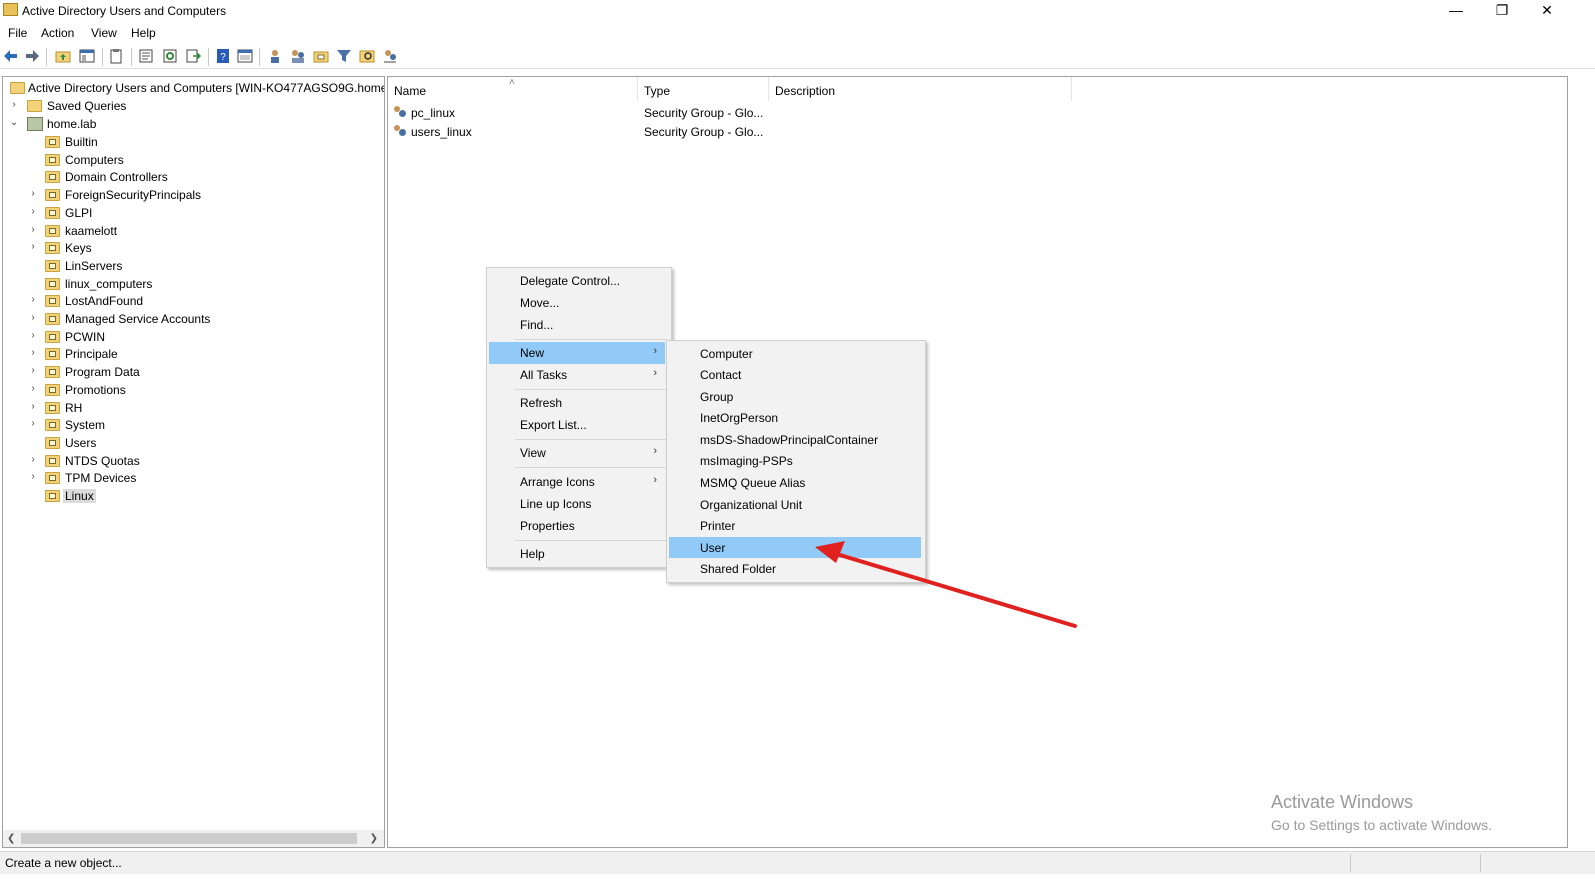 This screenshot has height=889, width=1595. What do you see at coordinates (1456, 11) in the screenshot?
I see `minimize-button: —` at bounding box center [1456, 11].